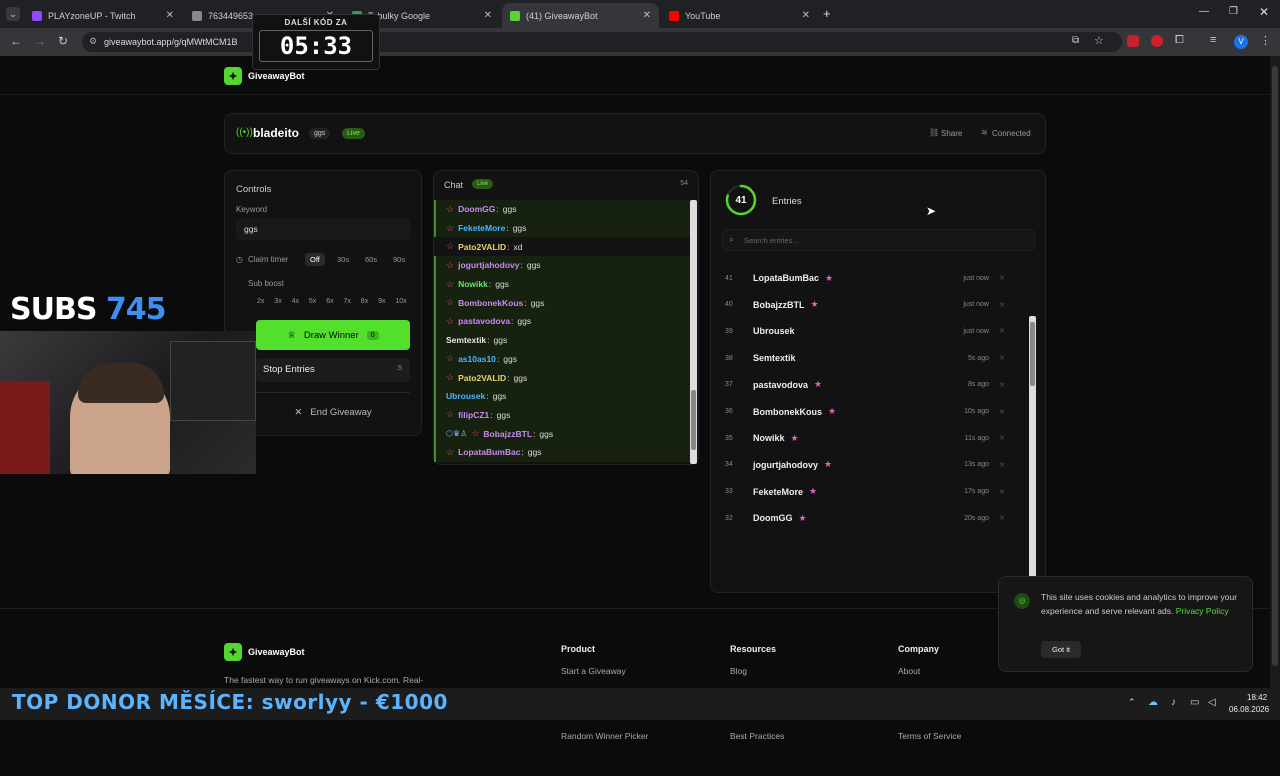 The image size is (1280, 776). What do you see at coordinates (1157, 41) in the screenshot?
I see `extension-red-icon` at bounding box center [1157, 41].